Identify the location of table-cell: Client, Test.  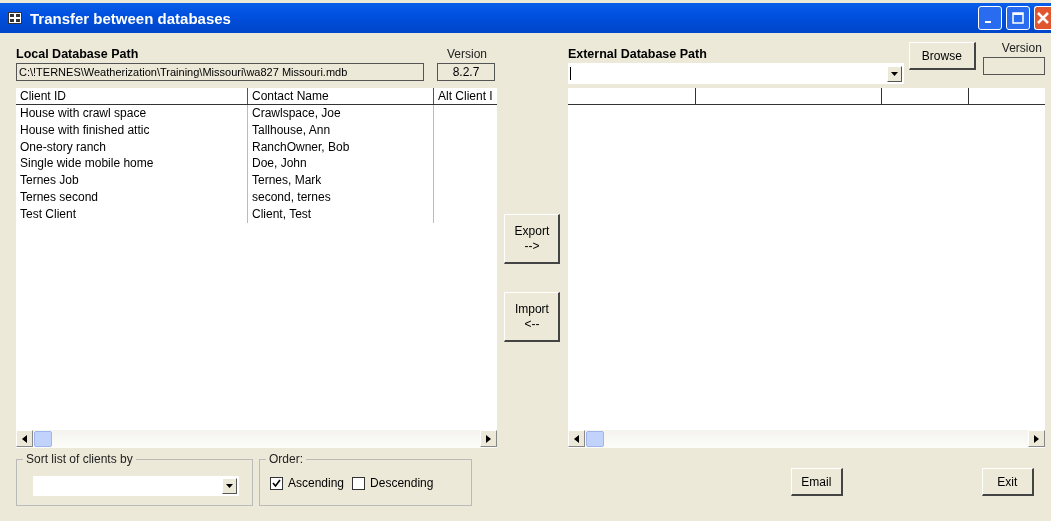
(341, 214).